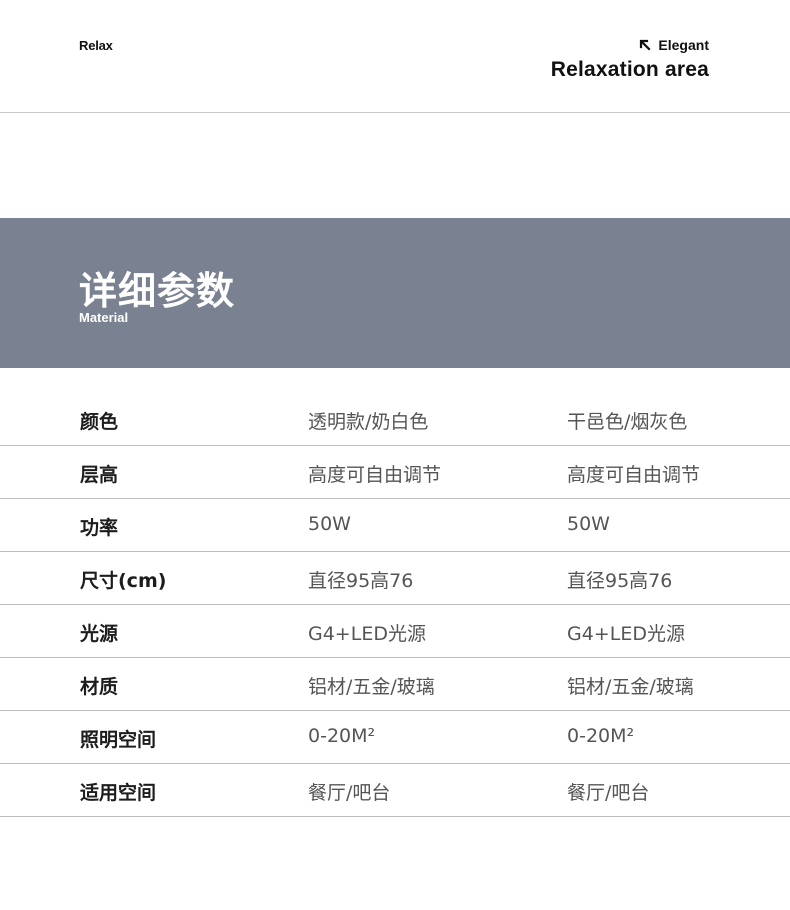  What do you see at coordinates (395, 790) in the screenshot?
I see `table-row: 适用空间 餐厅/吧台 餐厅/吧台` at bounding box center [395, 790].